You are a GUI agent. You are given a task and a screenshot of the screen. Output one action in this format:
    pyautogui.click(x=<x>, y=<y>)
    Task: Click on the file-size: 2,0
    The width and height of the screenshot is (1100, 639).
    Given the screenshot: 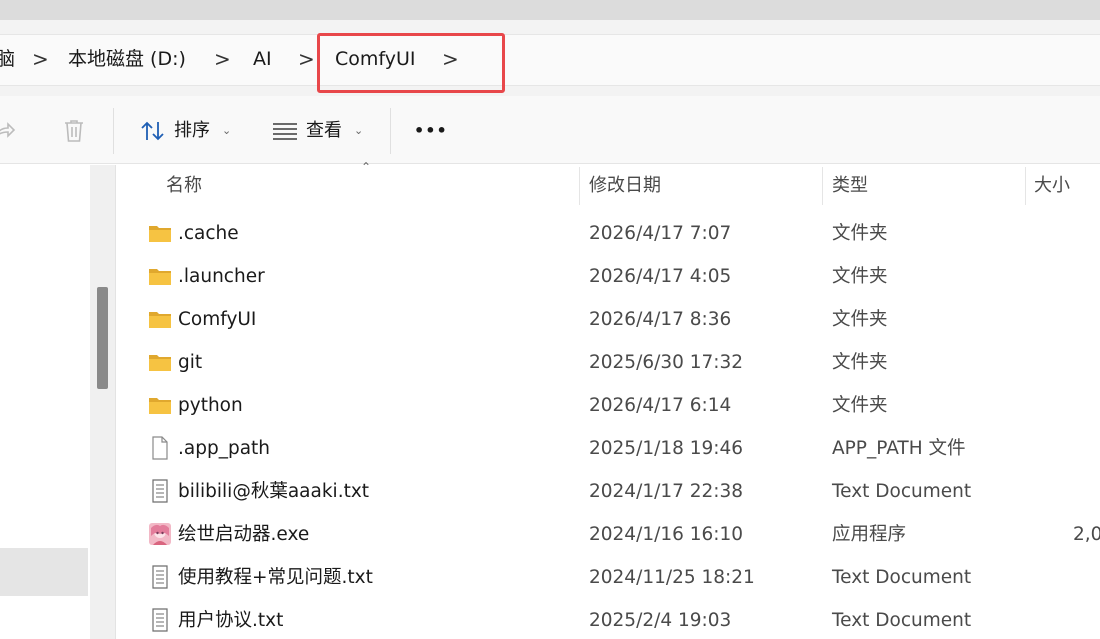 What is the action you would take?
    pyautogui.click(x=1086, y=534)
    